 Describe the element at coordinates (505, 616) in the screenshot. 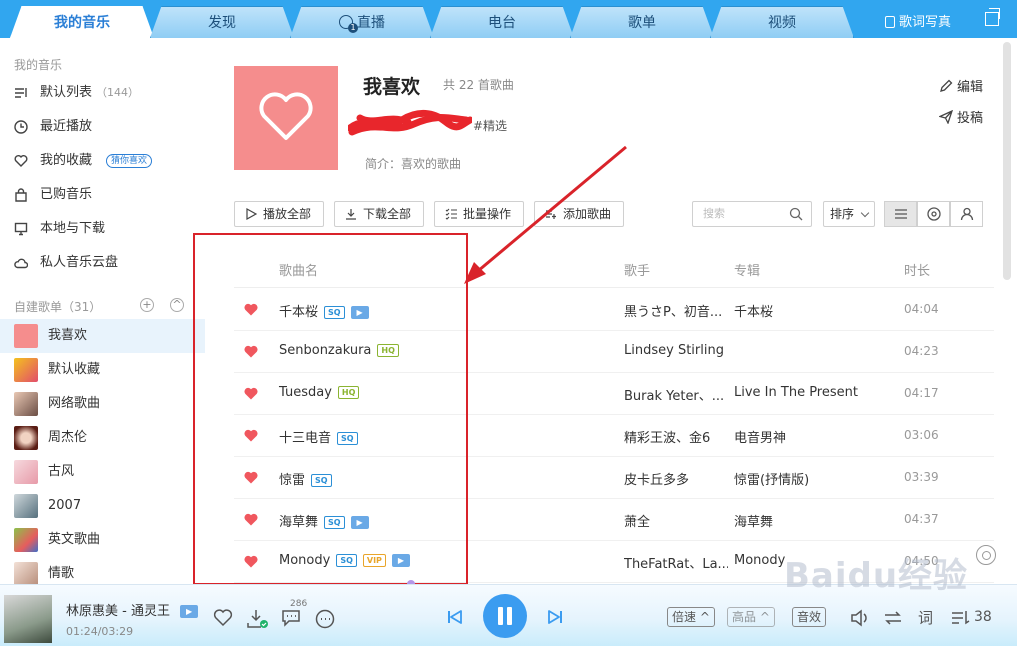

I see `pause-button` at that location.